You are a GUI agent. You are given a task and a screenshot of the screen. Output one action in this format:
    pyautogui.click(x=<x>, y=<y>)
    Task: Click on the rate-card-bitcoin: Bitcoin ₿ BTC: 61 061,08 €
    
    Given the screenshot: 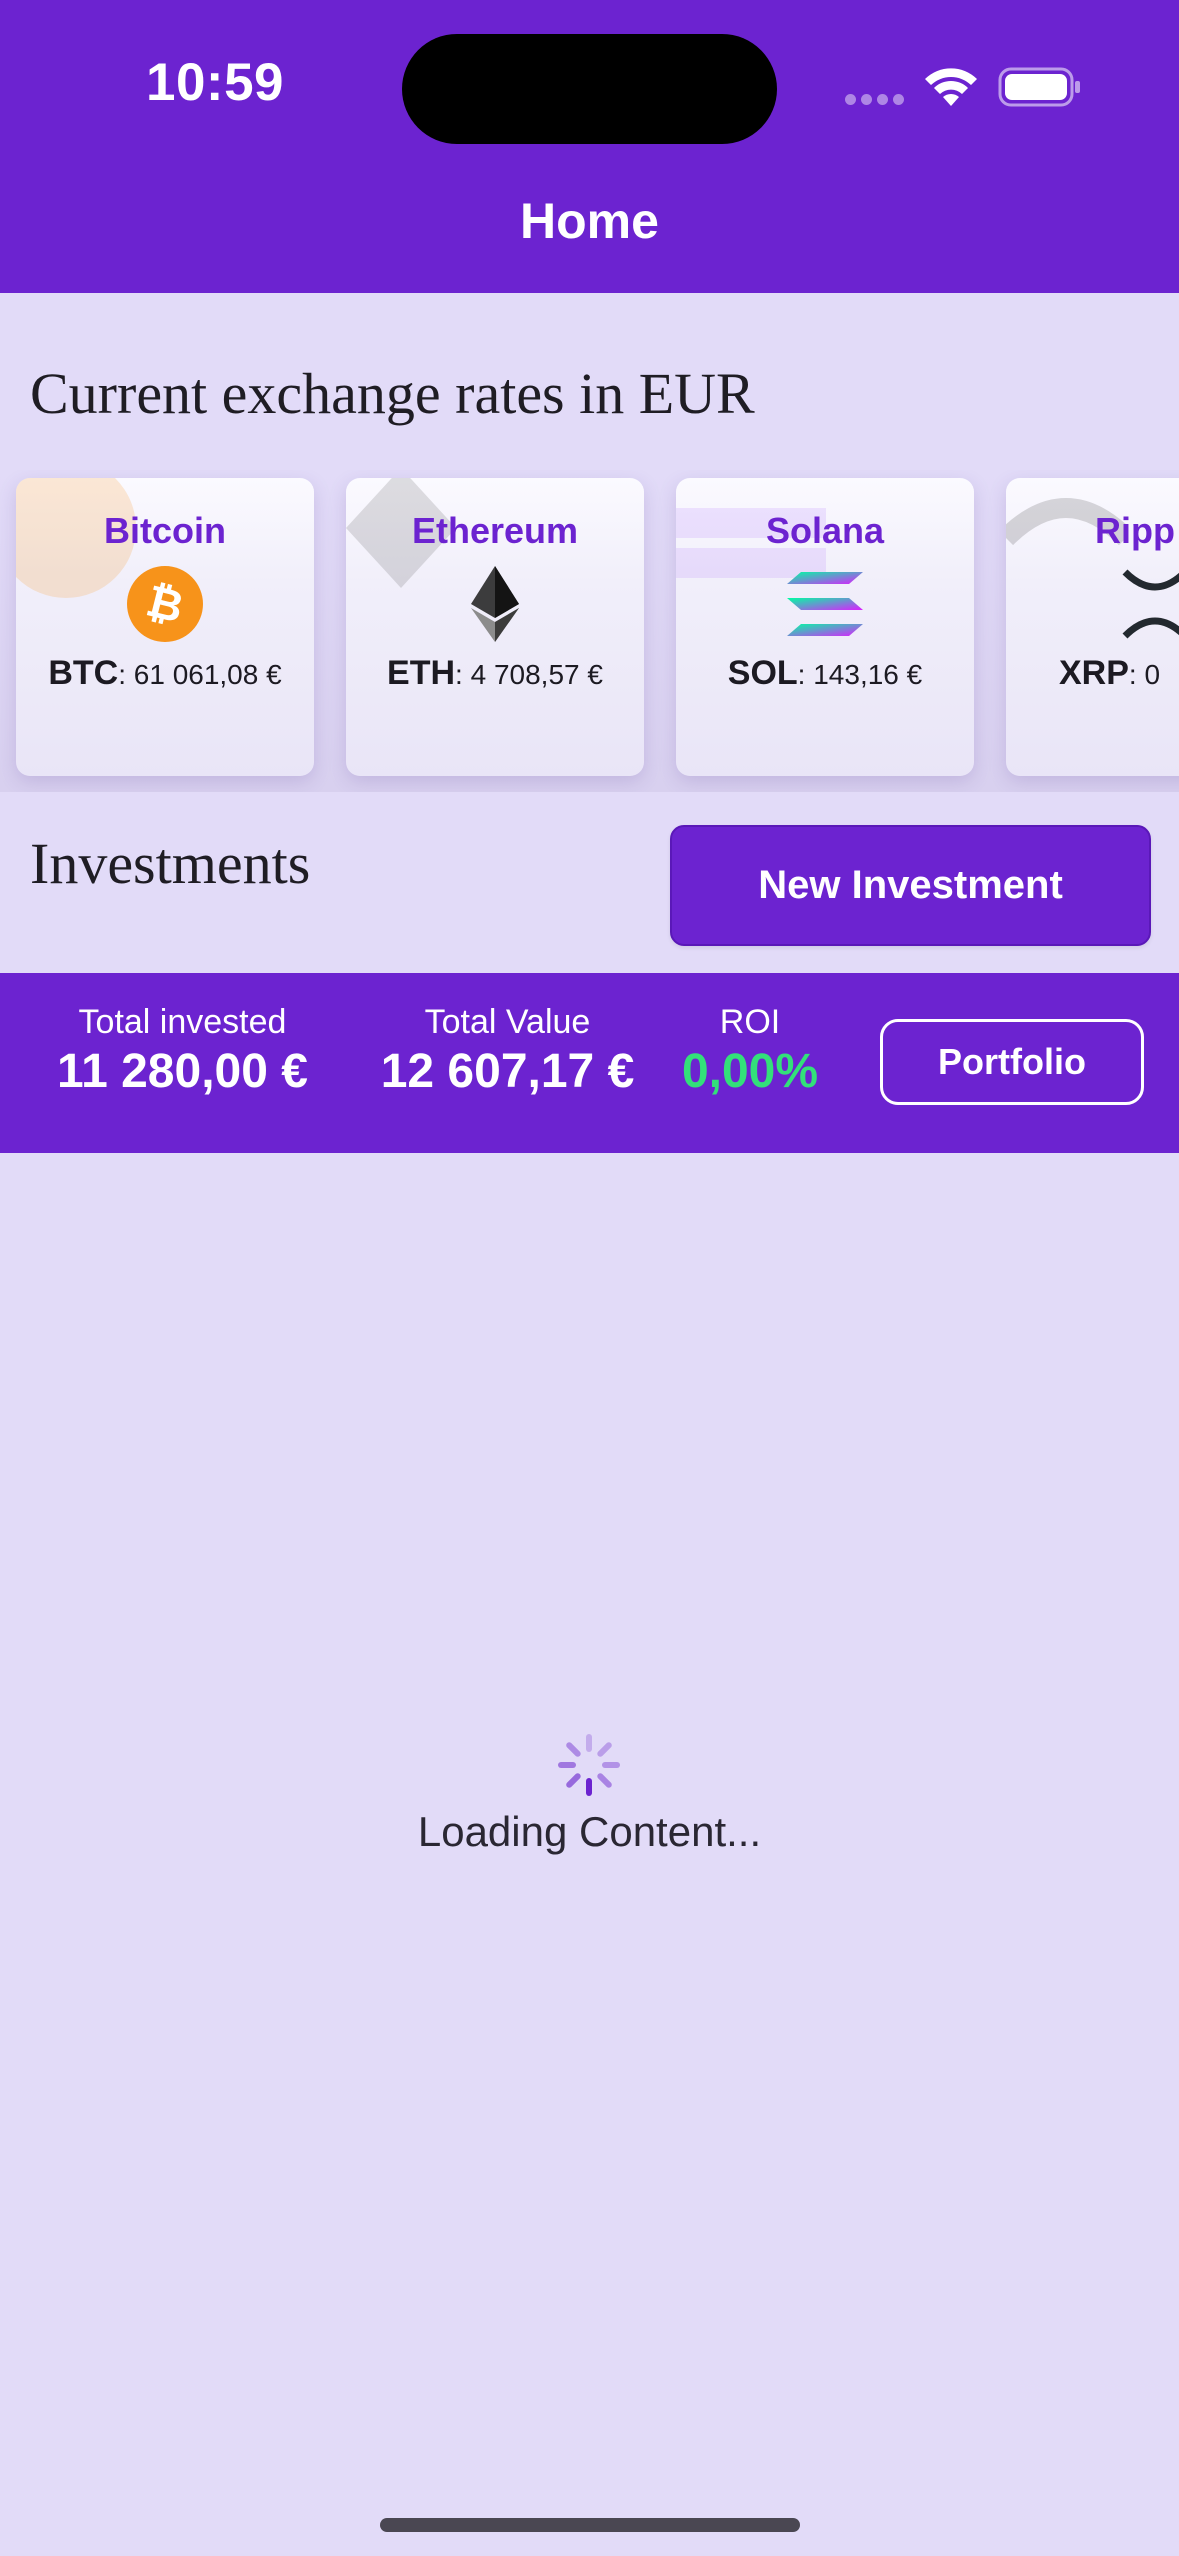 What is the action you would take?
    pyautogui.click(x=165, y=627)
    